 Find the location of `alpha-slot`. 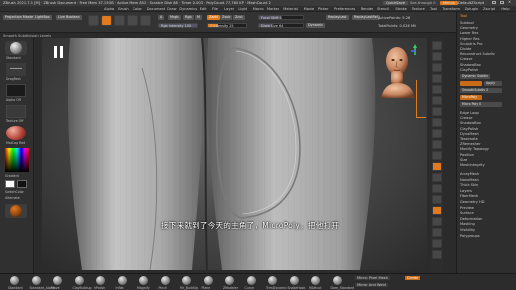

alpha-slot is located at coordinates (16, 90).